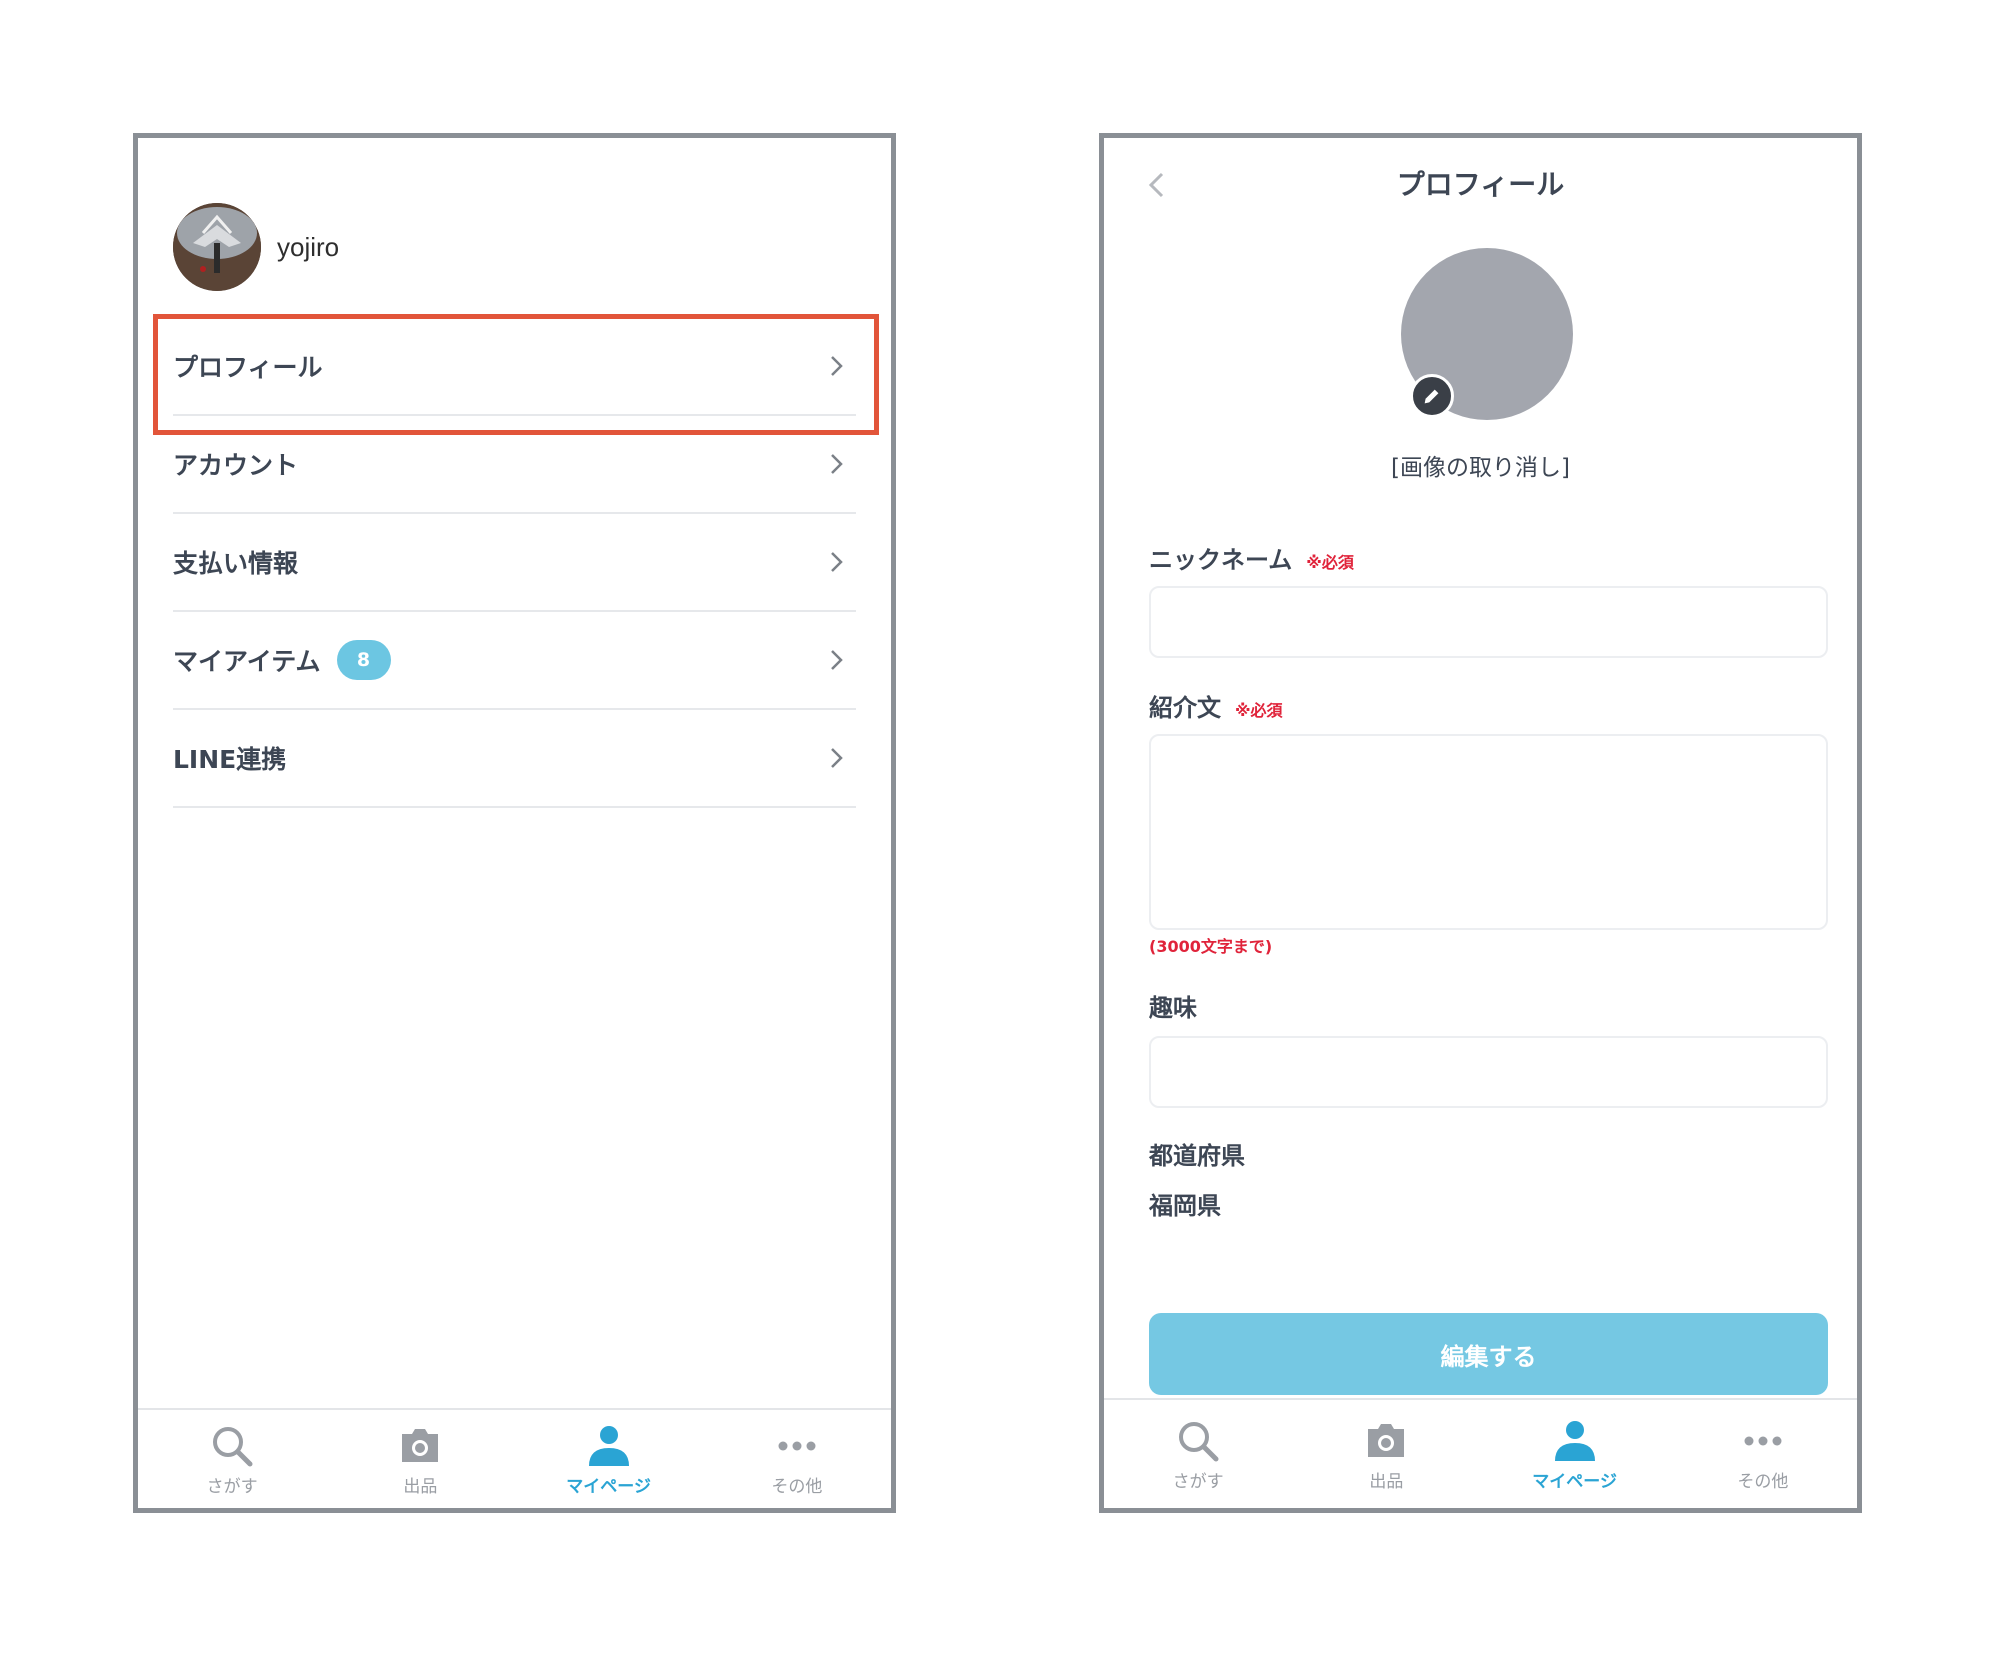  Describe the element at coordinates (236, 563) in the screenshot. I see `menu-item-label: 支払い情報` at that location.